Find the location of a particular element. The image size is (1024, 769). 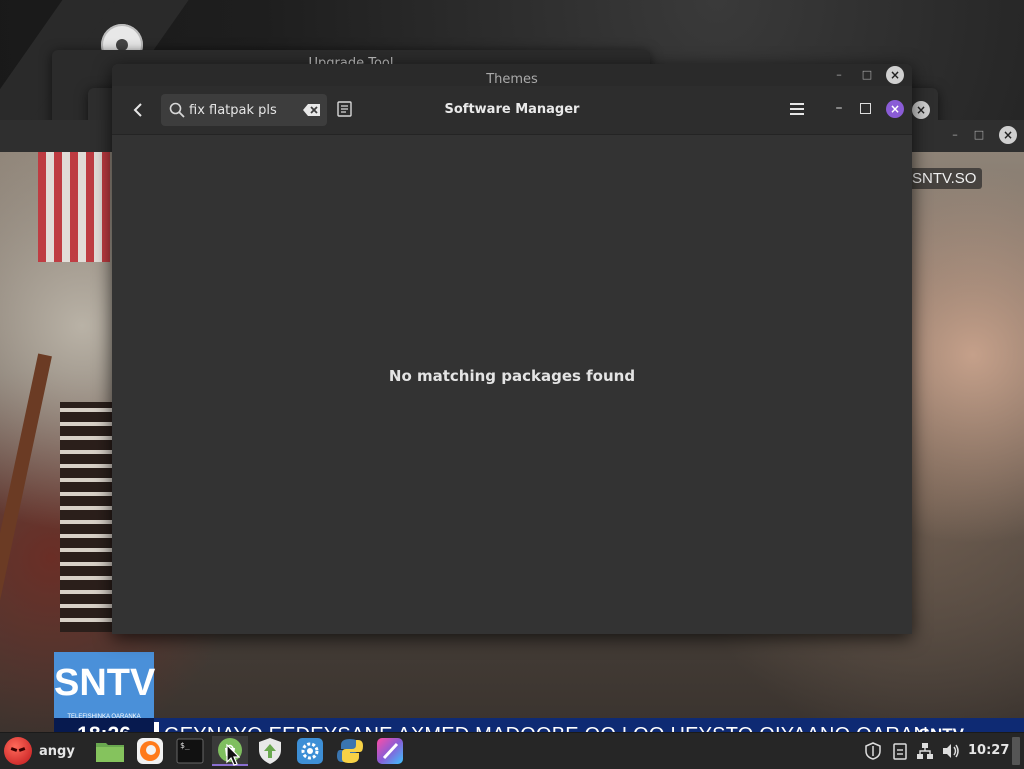

sntv-logo: SNTV TELEFISHINKA QARANKA is located at coordinates (105, 687).